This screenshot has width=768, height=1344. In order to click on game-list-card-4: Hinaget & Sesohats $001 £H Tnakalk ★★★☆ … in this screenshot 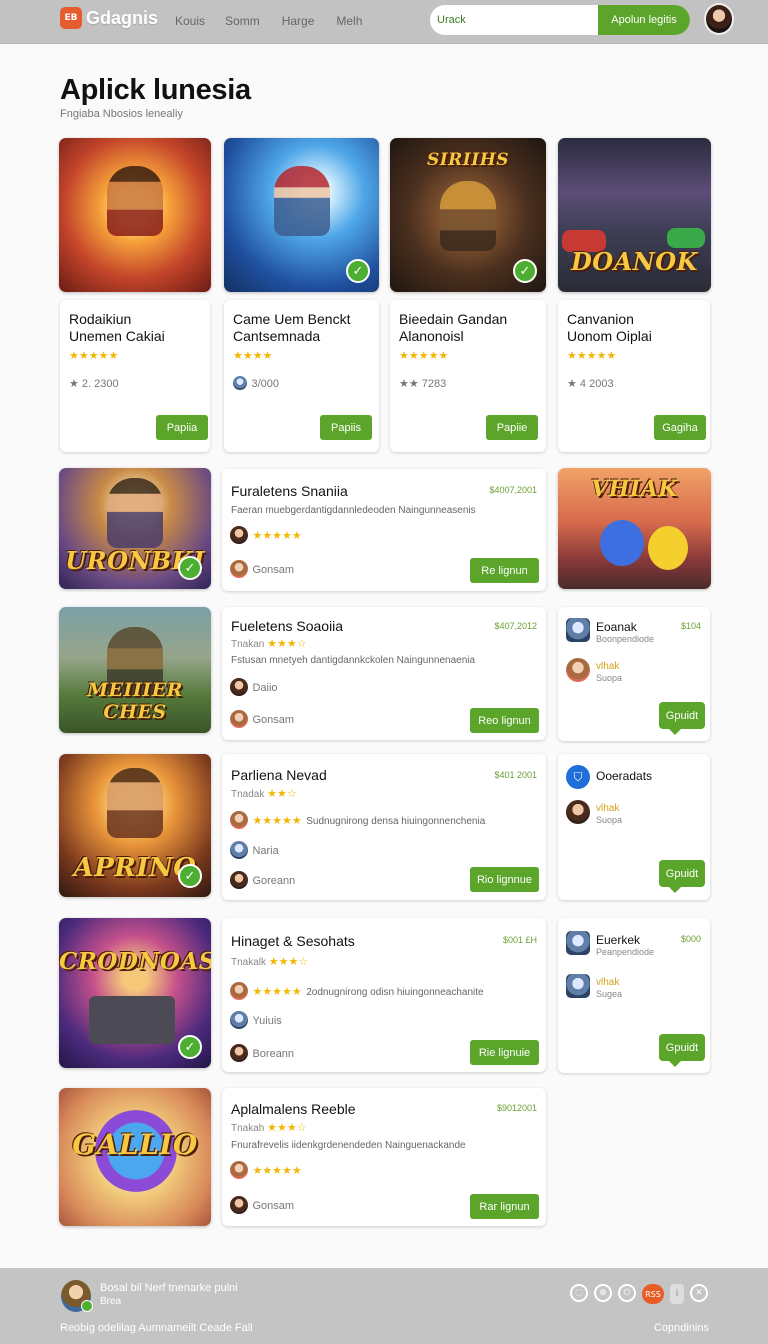, I will do `click(384, 995)`.